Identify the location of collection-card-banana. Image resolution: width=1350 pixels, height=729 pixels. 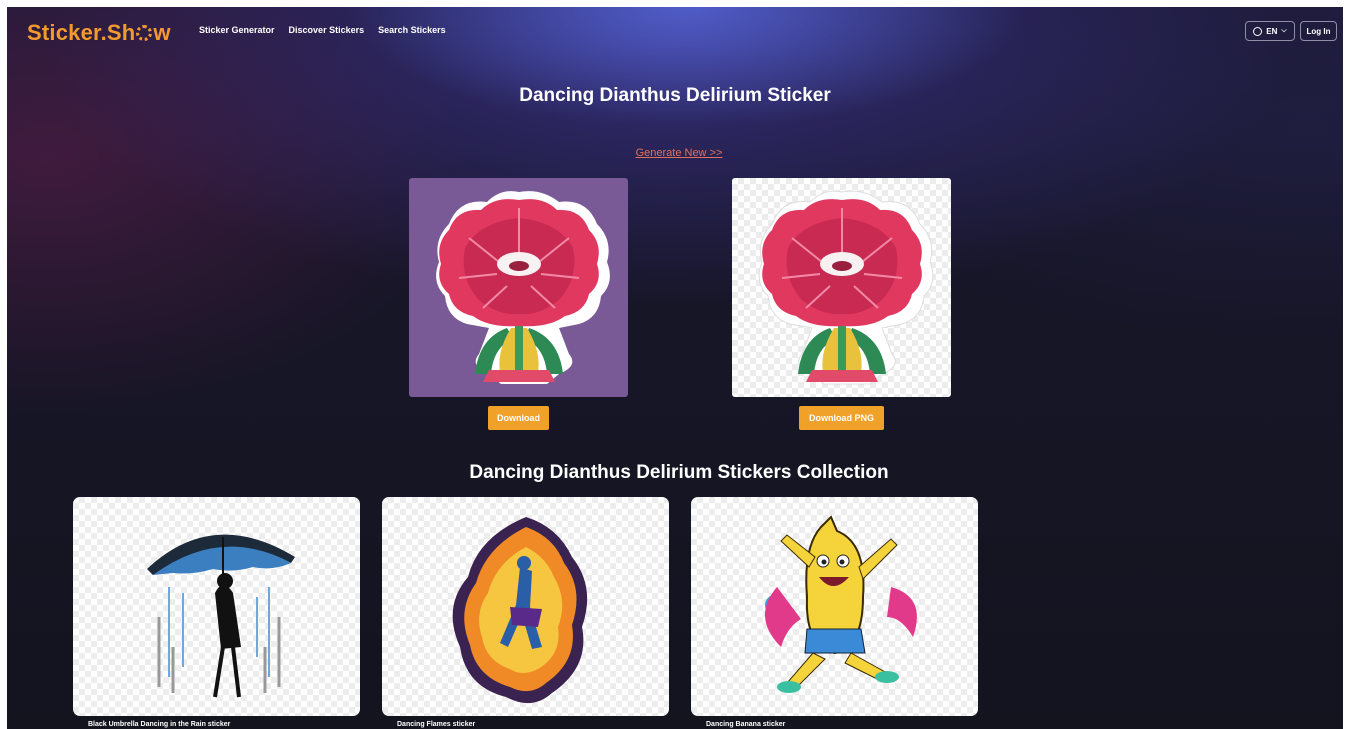
(834, 606).